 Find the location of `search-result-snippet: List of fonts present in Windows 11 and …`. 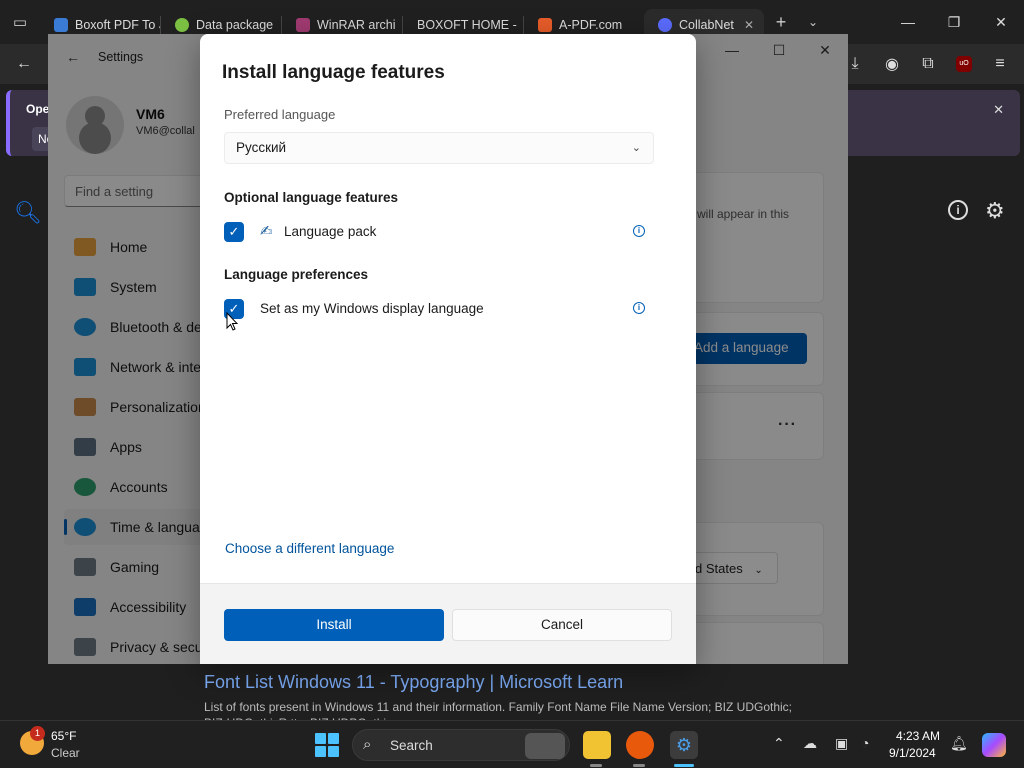

search-result-snippet: List of fonts present in Windows 11 and … is located at coordinates (498, 710).